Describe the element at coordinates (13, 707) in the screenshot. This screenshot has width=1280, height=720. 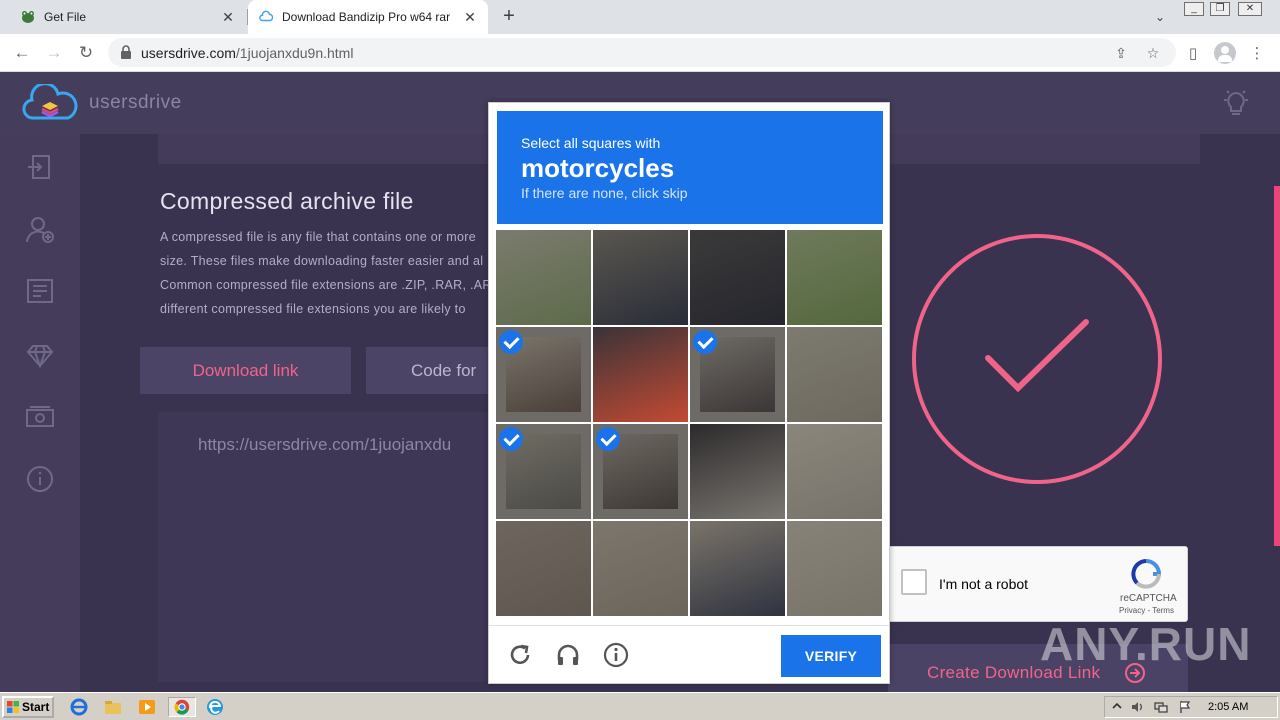
I see `windows-logo-icon` at that location.